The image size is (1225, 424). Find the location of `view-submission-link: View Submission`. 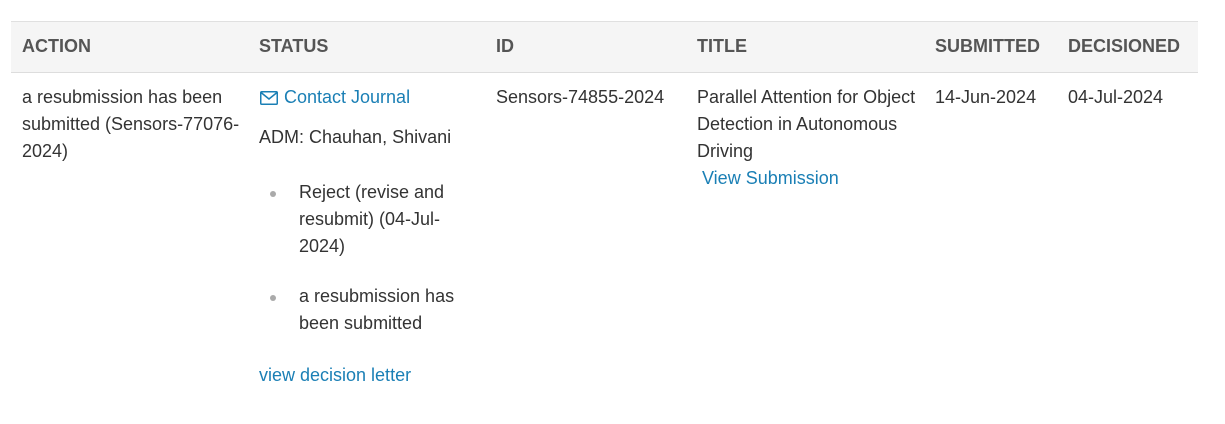

view-submission-link: View Submission is located at coordinates (809, 178).